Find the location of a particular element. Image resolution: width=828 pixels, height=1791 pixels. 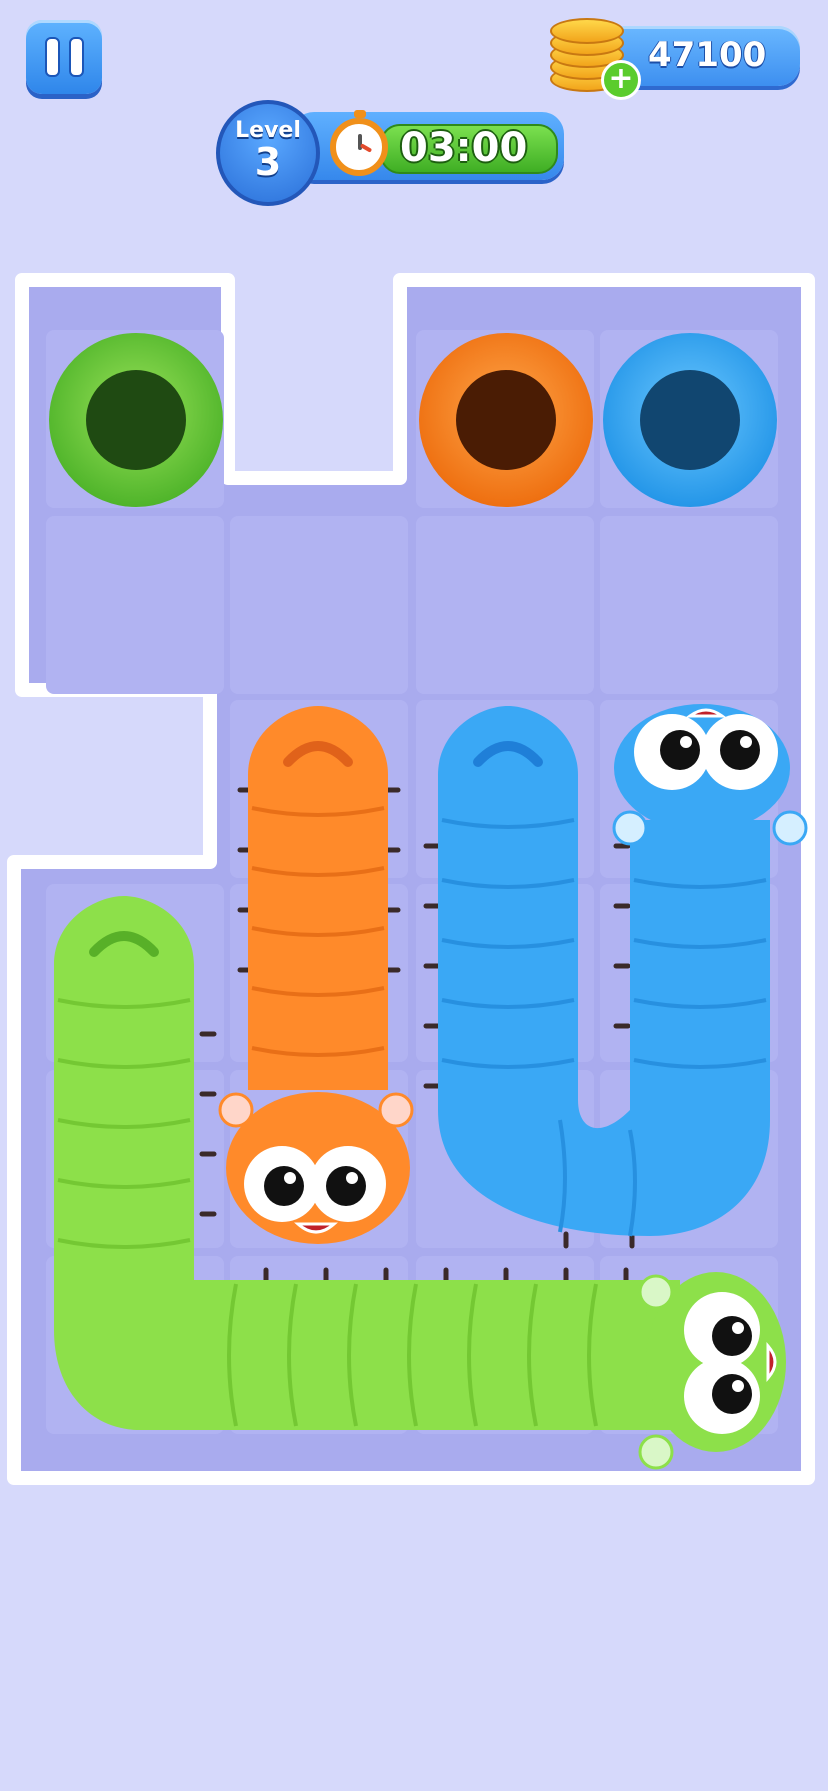

green-hole is located at coordinates (136, 420).